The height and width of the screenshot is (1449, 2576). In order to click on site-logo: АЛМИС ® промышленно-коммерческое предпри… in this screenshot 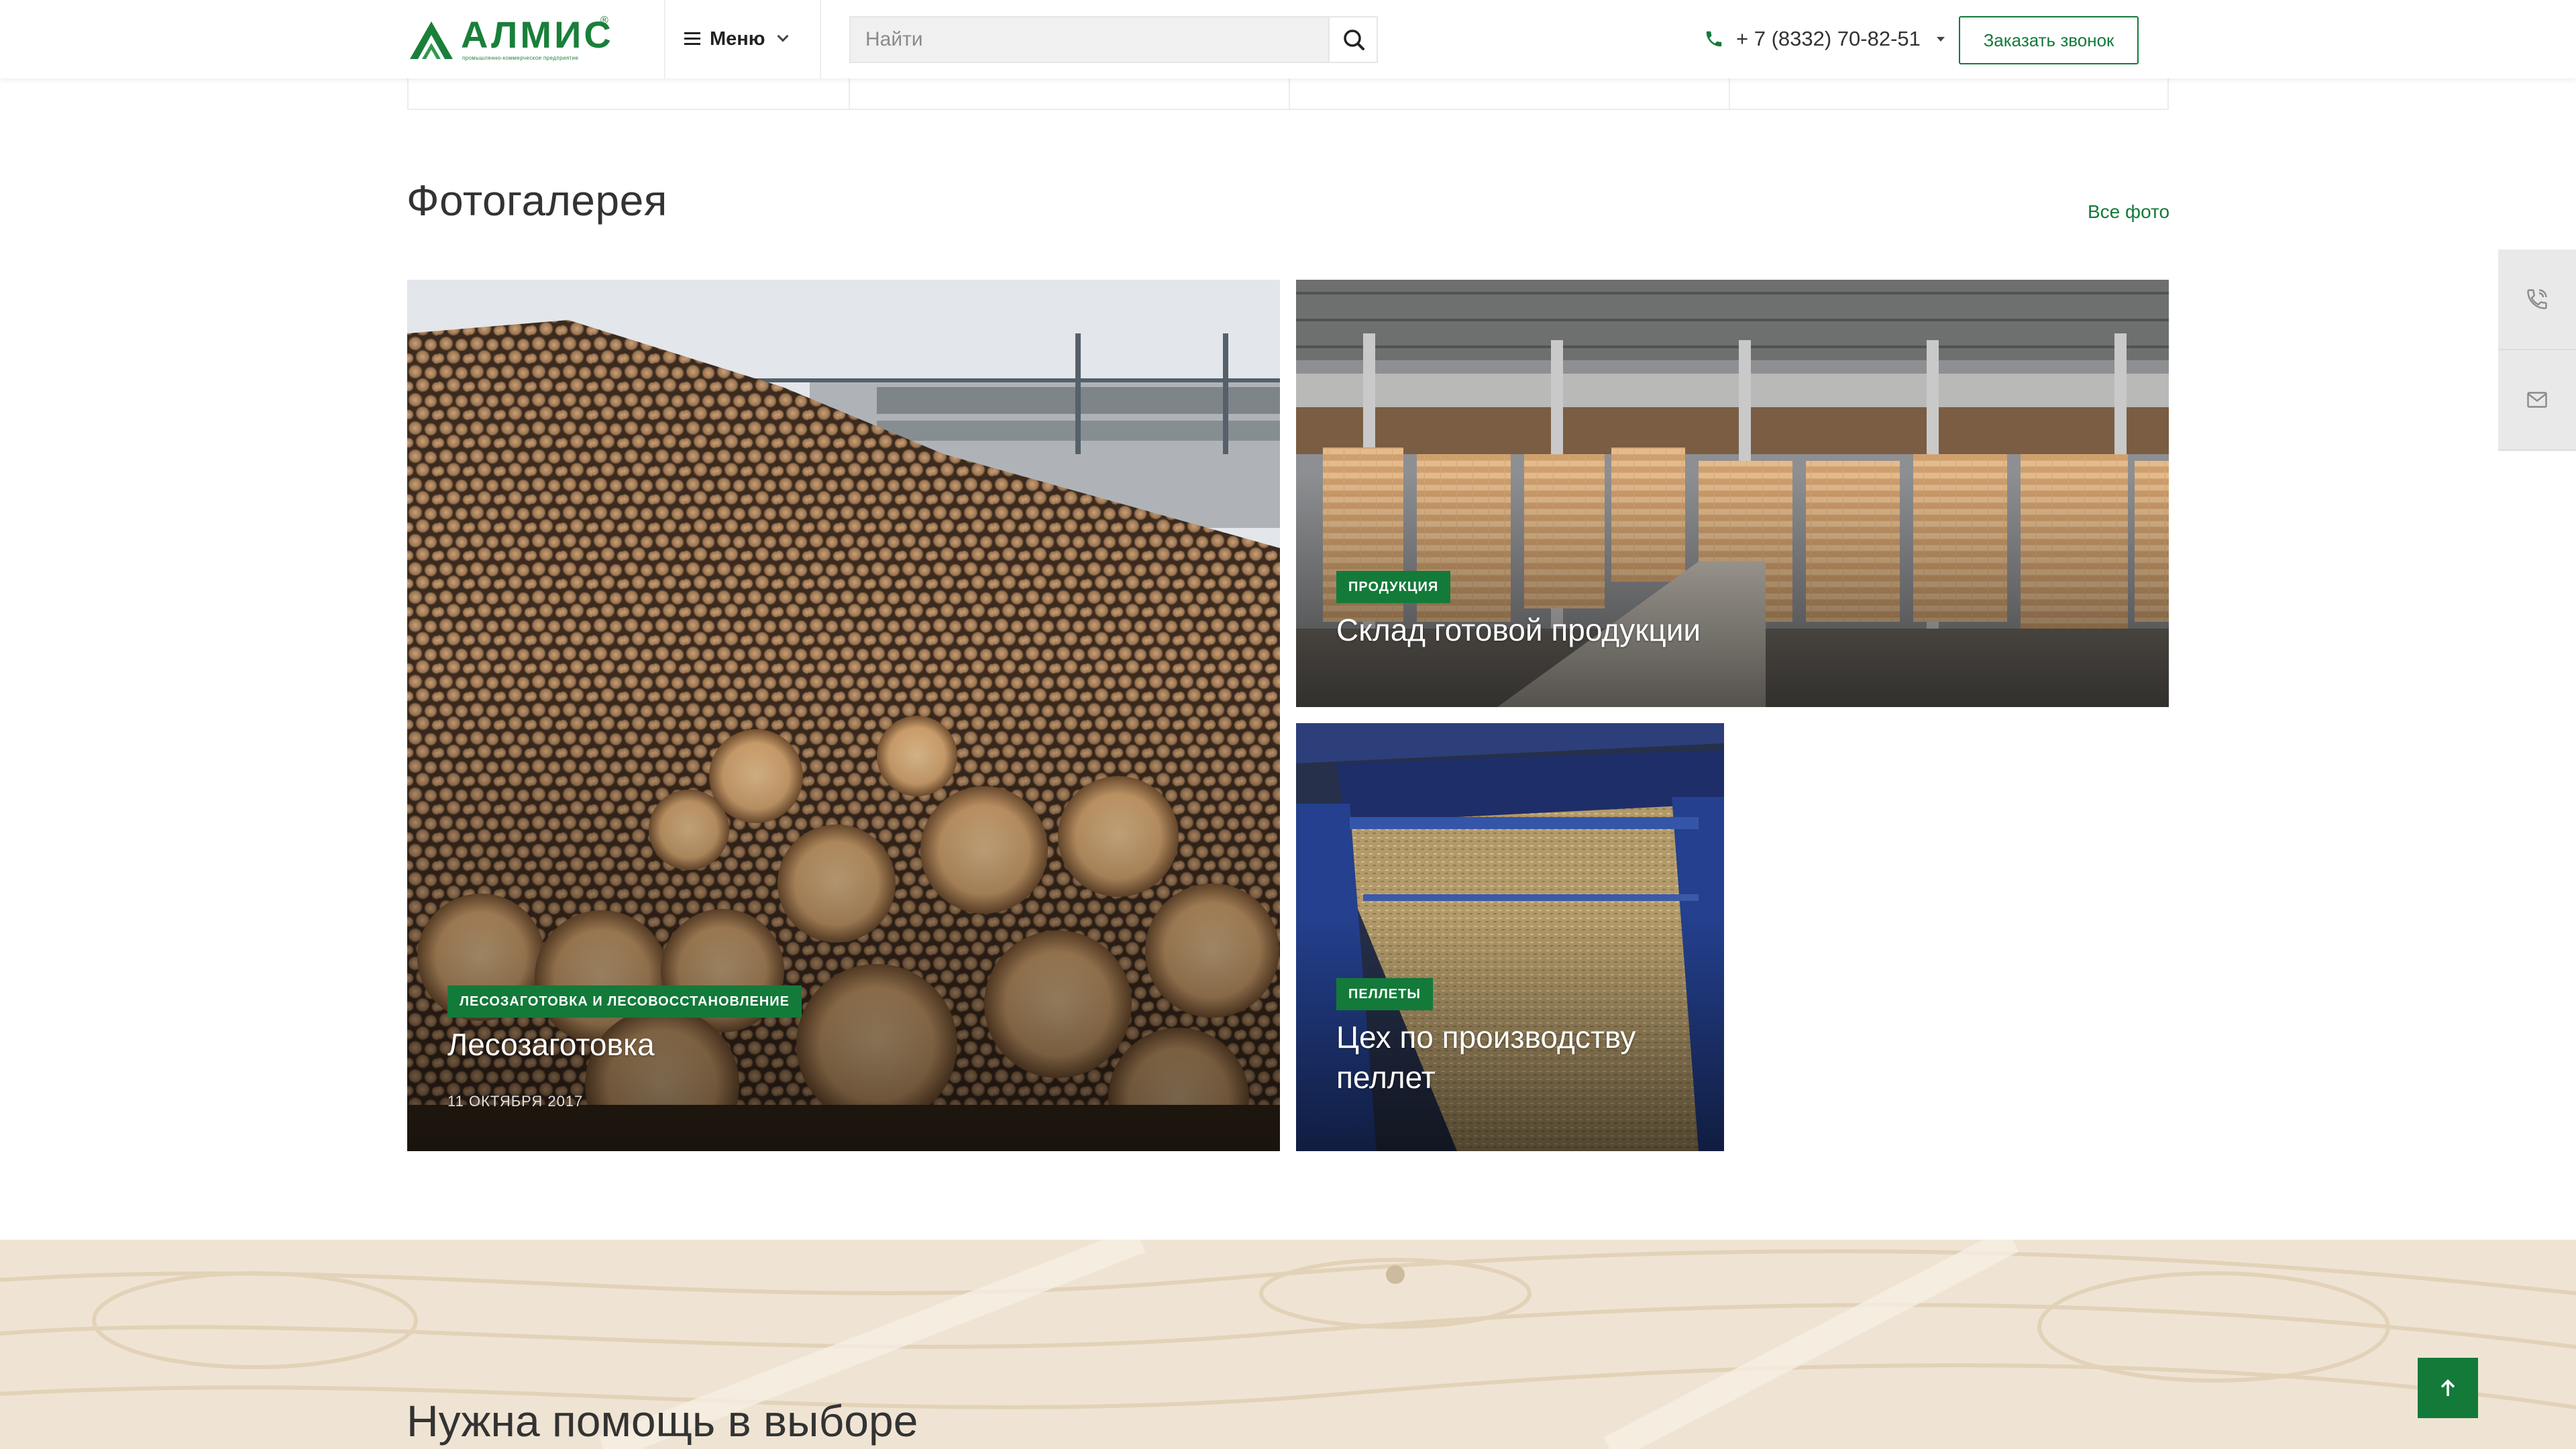, I will do `click(511, 39)`.